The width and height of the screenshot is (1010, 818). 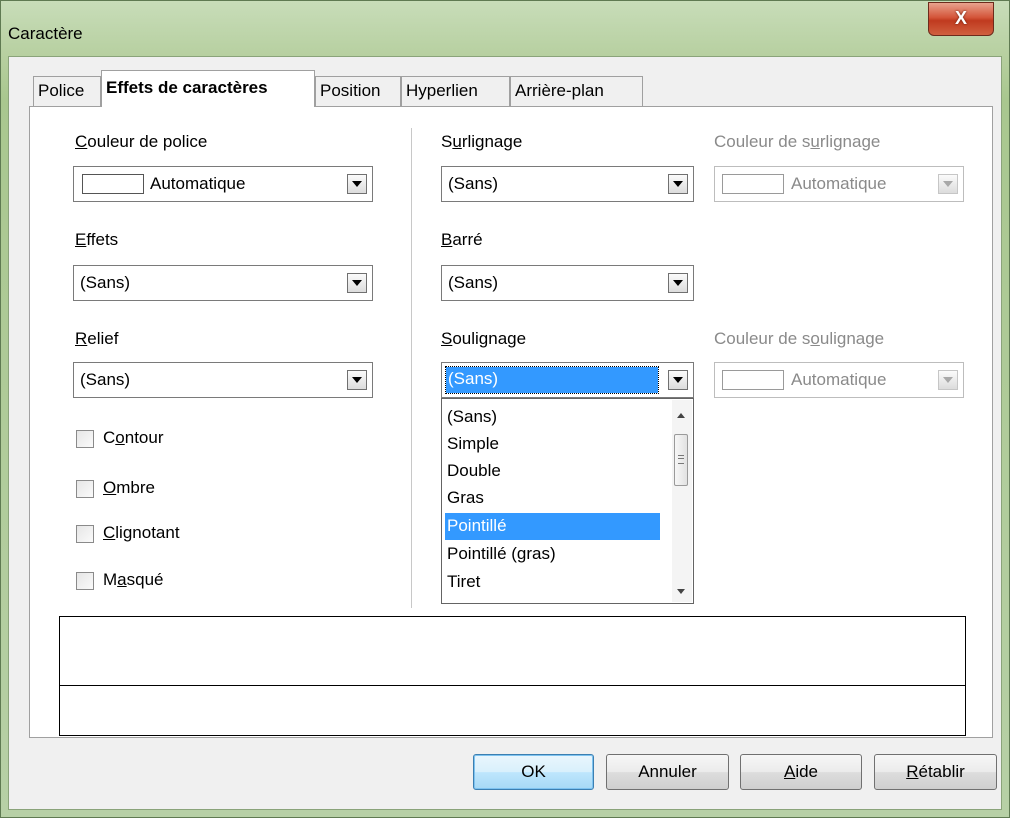 I want to click on tab-police: Police, so click(x=67, y=91).